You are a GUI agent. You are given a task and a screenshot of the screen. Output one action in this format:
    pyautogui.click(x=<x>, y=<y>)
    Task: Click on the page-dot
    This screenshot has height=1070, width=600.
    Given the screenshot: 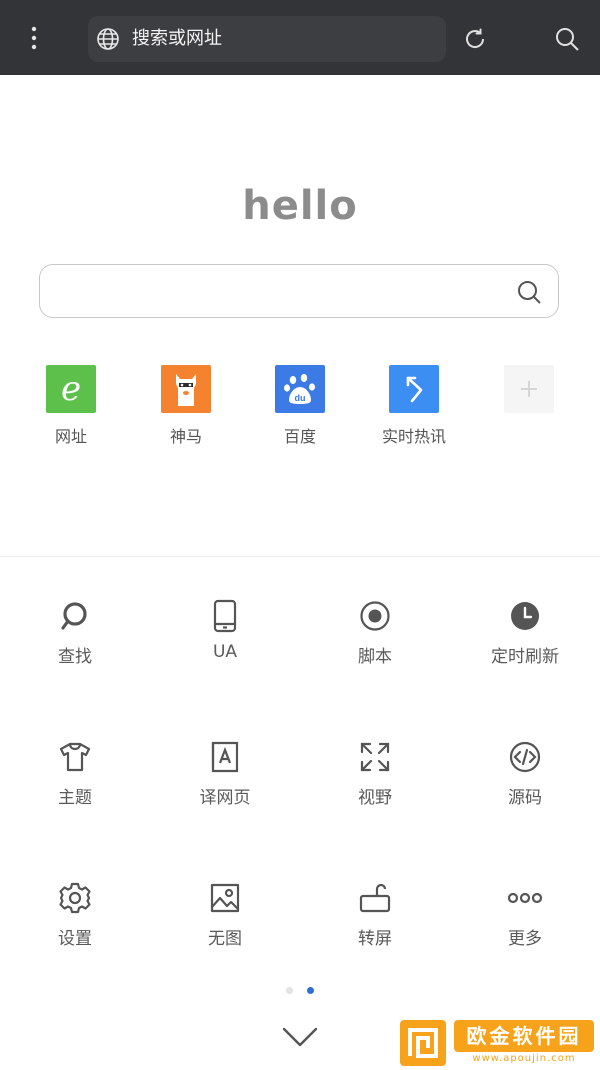 What is the action you would take?
    pyautogui.click(x=289, y=990)
    